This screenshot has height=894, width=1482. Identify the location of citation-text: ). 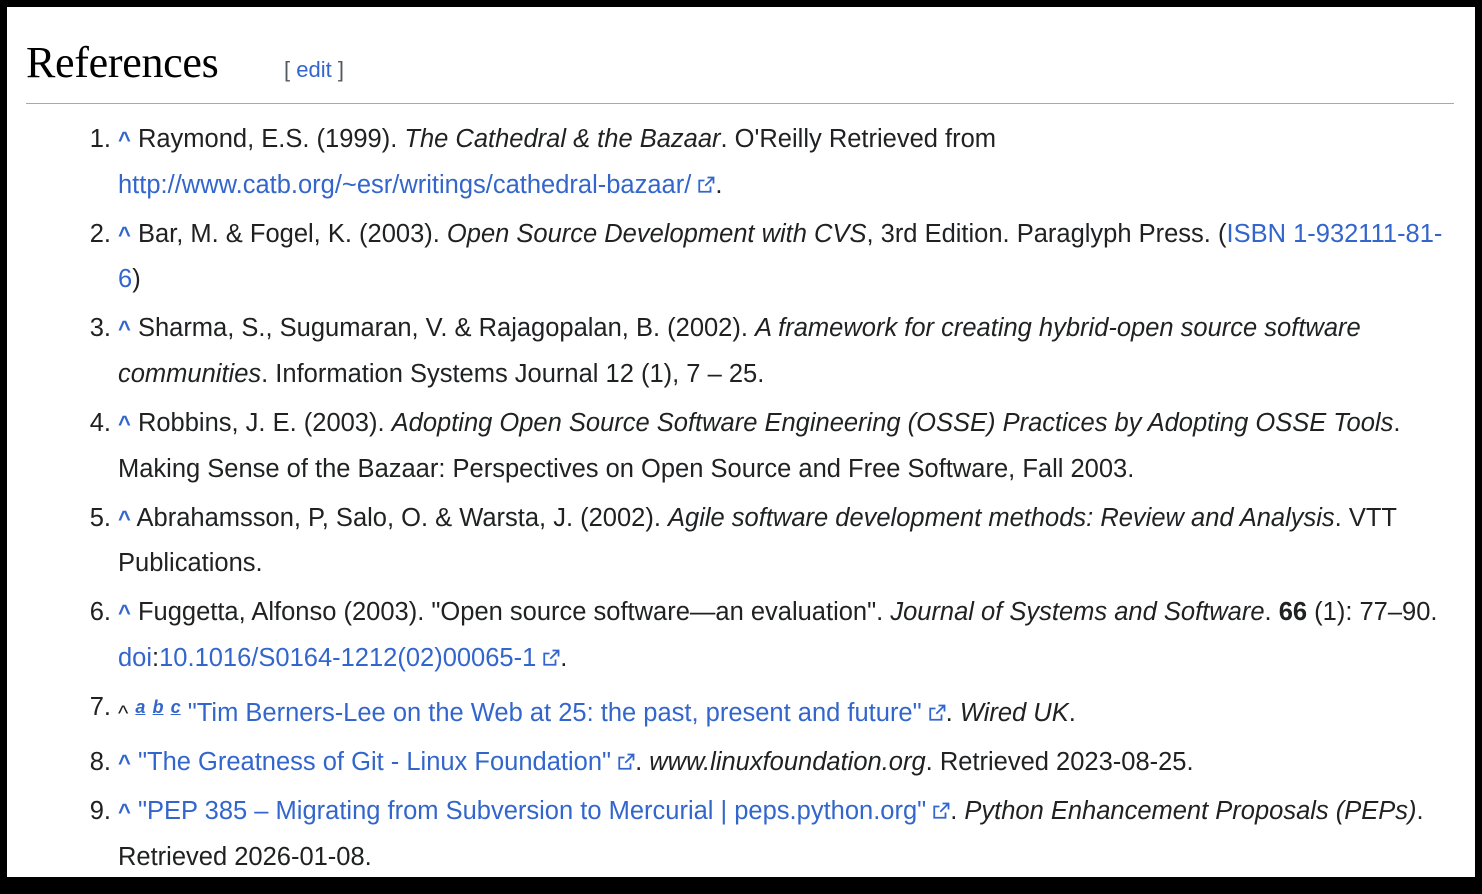
(136, 279).